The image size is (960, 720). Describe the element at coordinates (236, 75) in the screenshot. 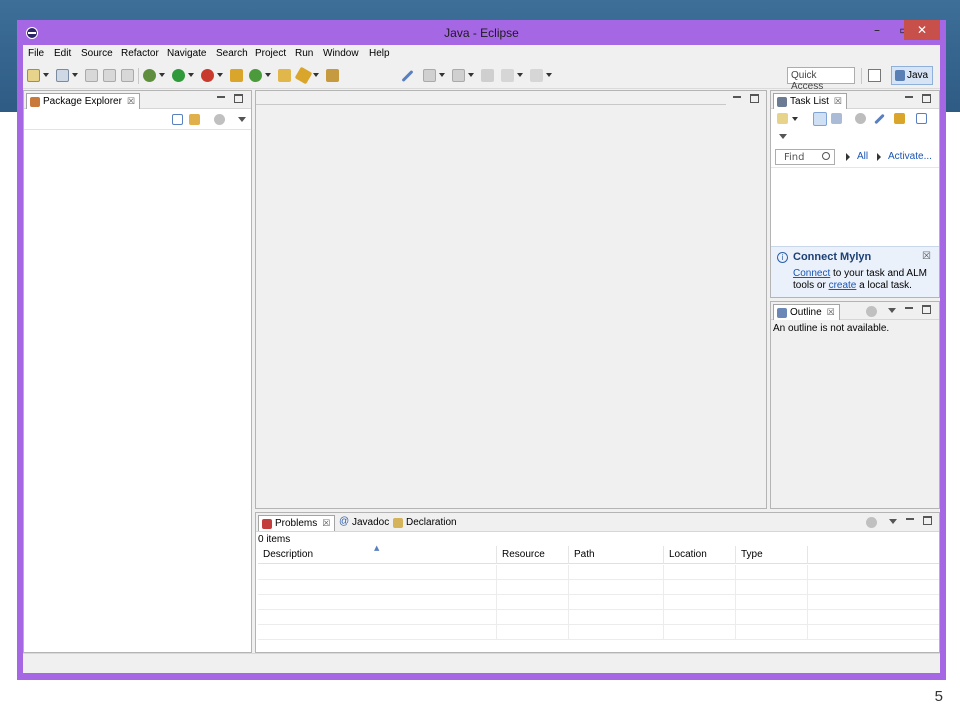

I see `new-java-project-icon` at that location.